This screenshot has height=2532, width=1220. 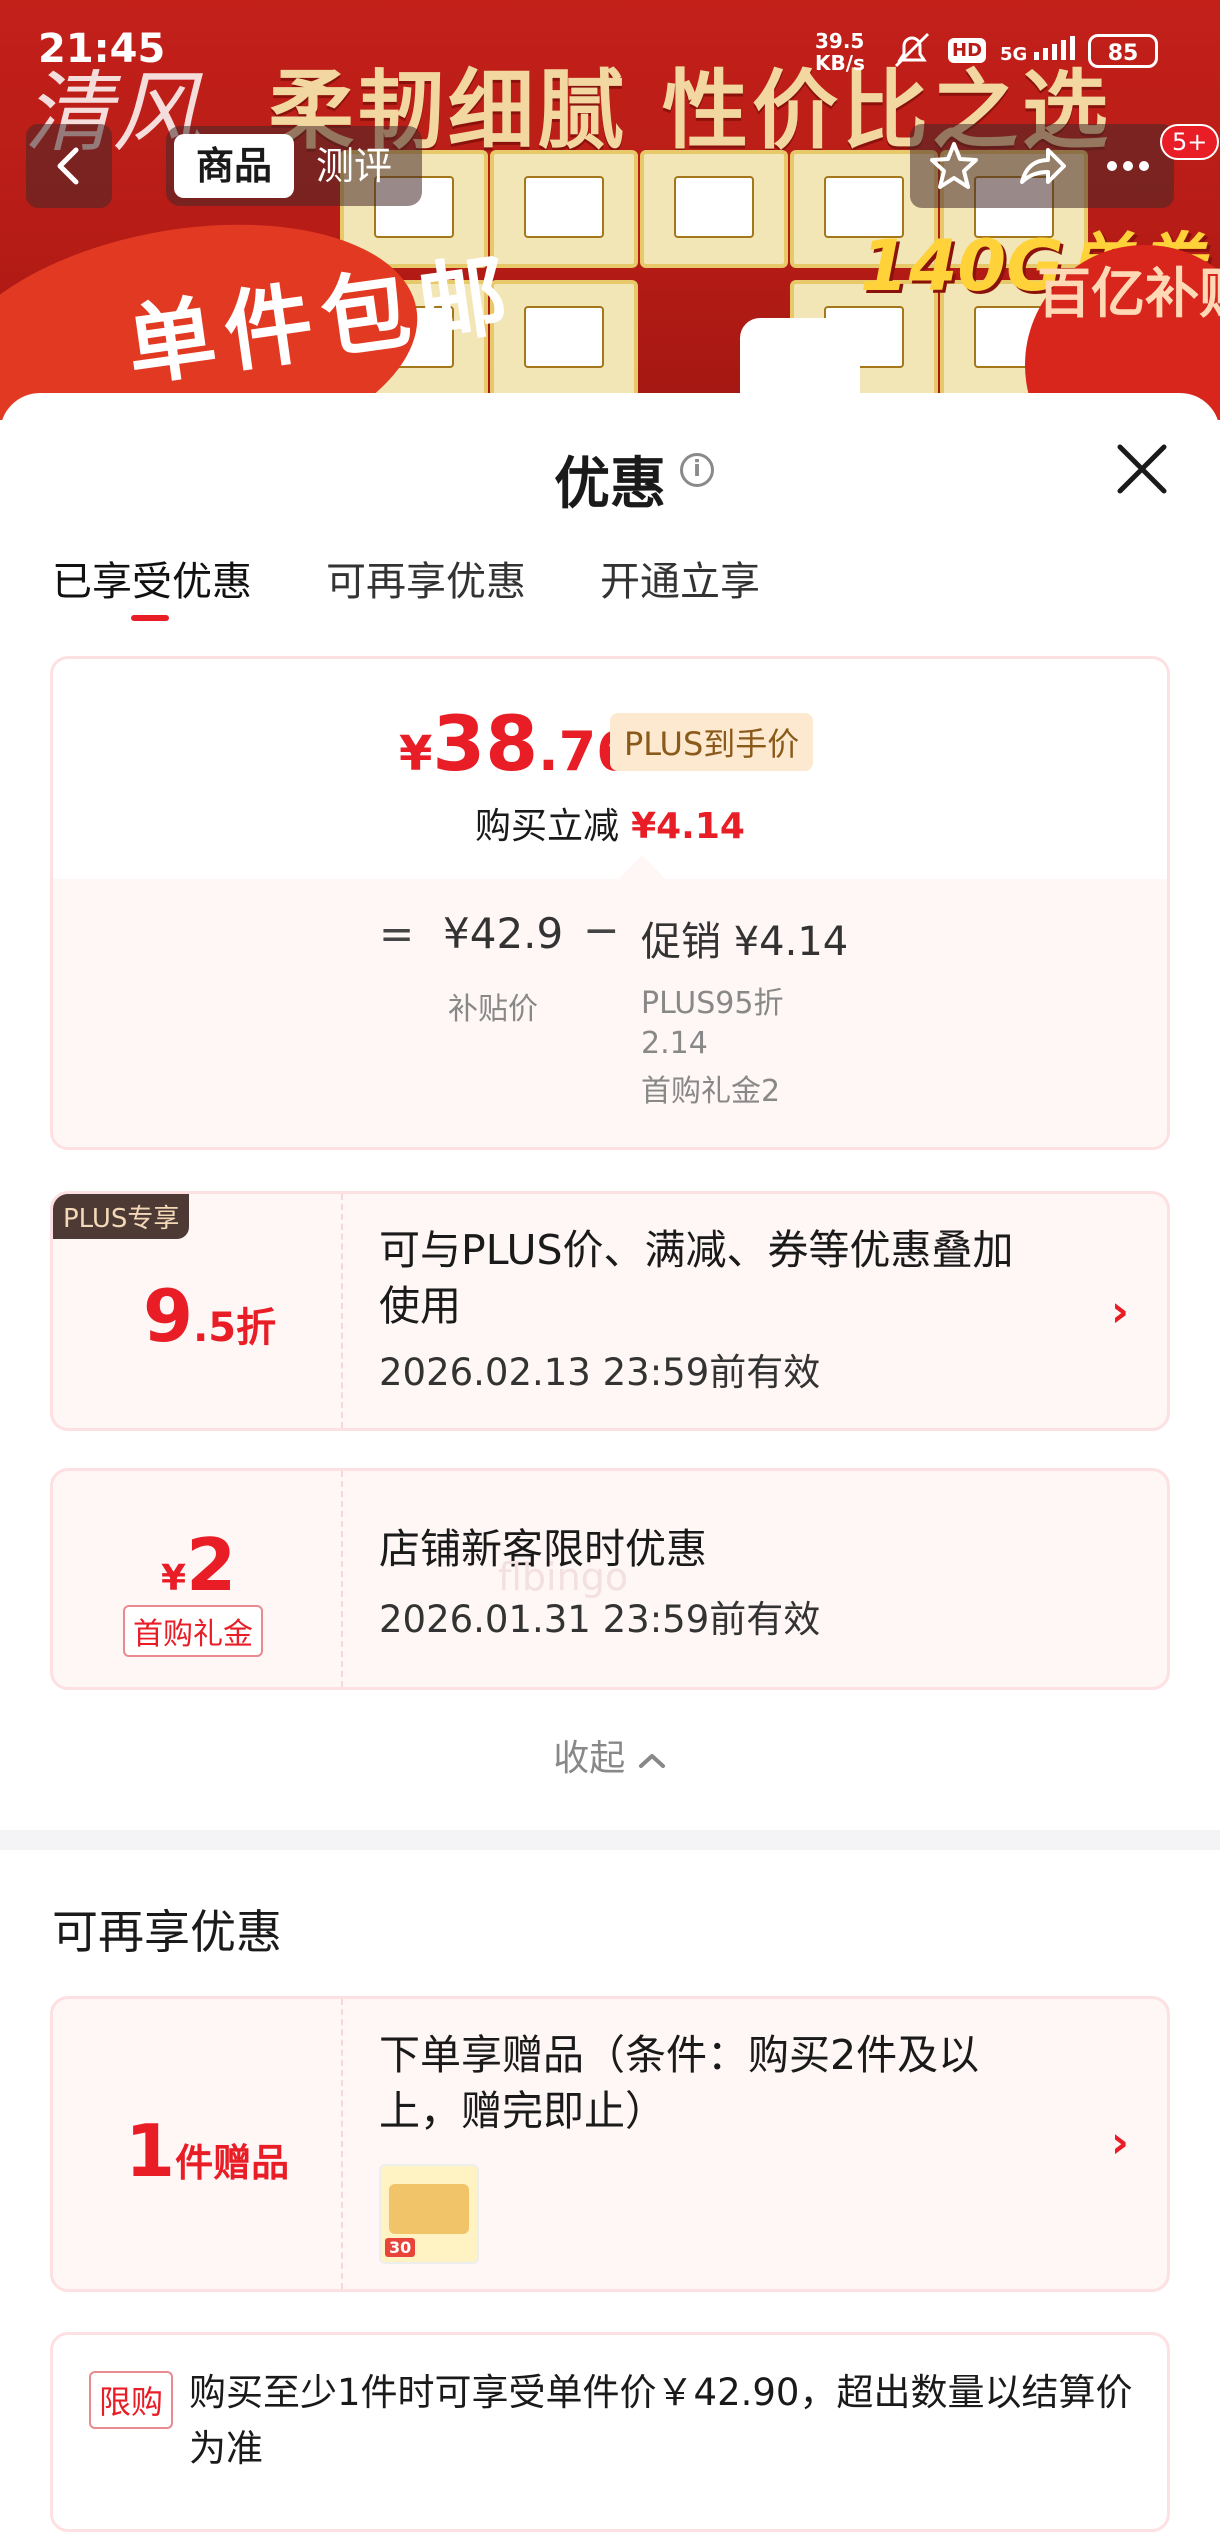 What do you see at coordinates (651, 1761) in the screenshot?
I see `chevron-up-icon` at bounding box center [651, 1761].